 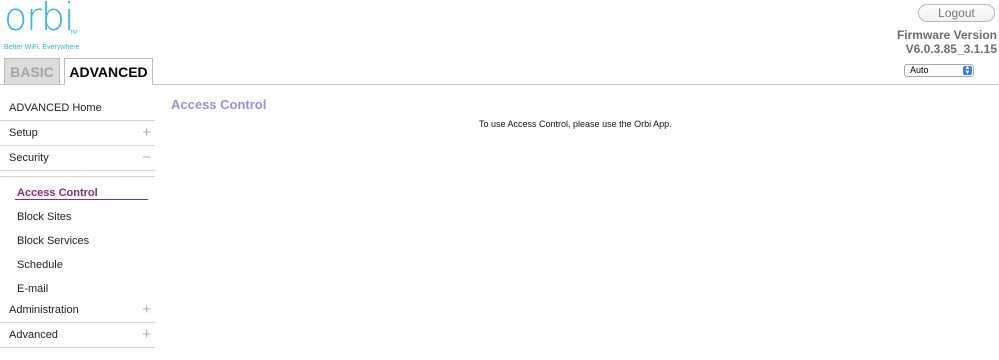 I want to click on language-select-value: Auto, so click(x=919, y=70).